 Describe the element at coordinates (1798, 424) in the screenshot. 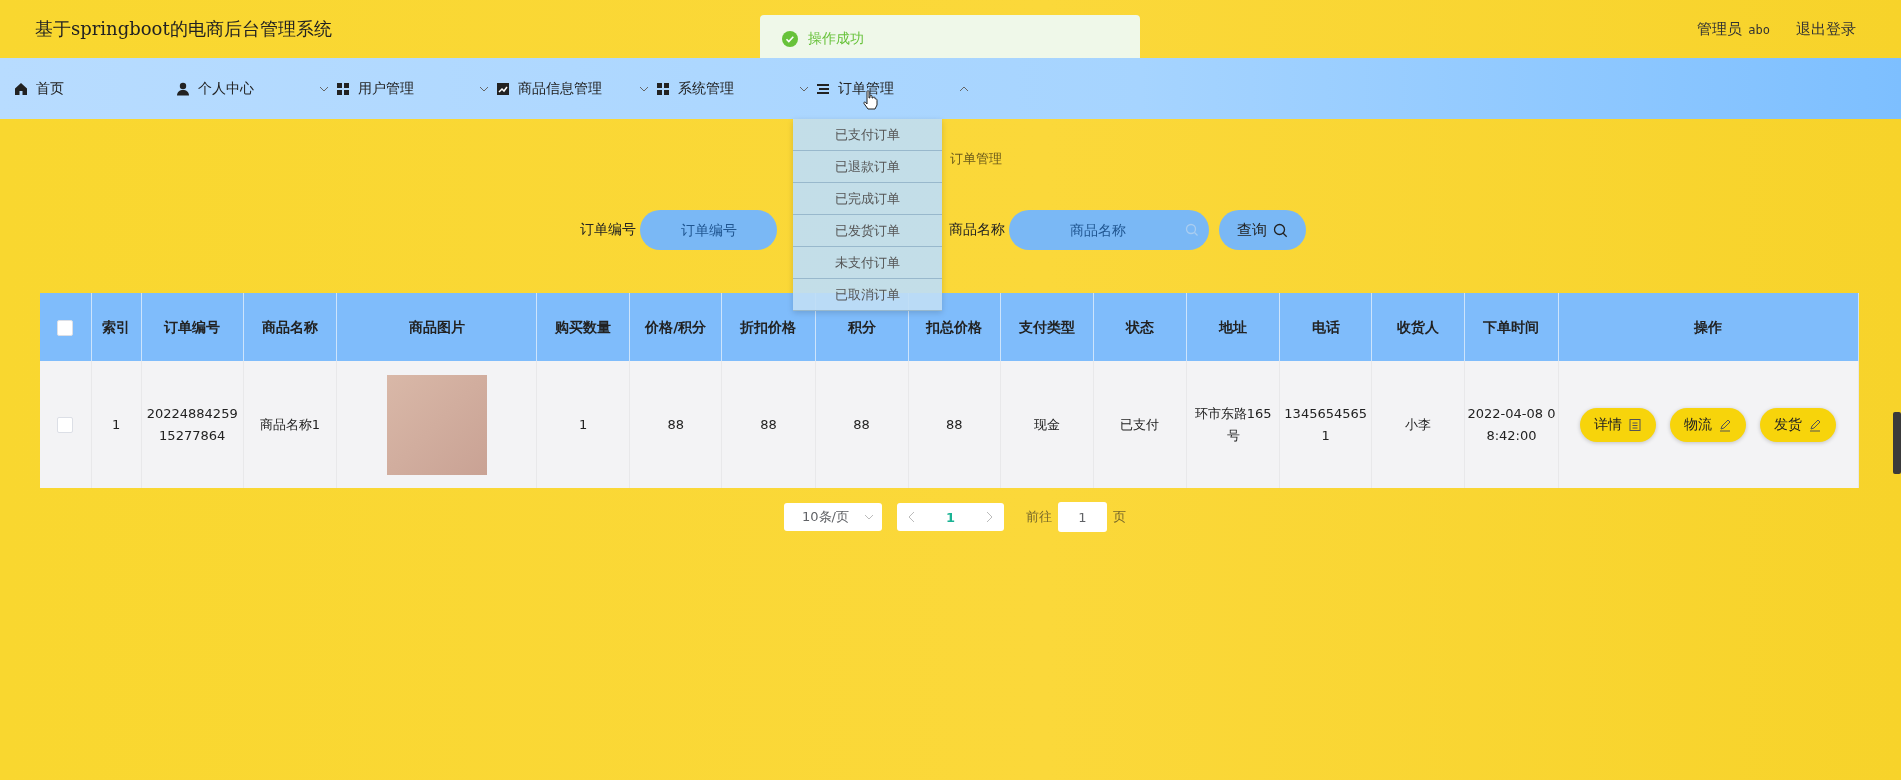

I see `action-button: 发货` at that location.